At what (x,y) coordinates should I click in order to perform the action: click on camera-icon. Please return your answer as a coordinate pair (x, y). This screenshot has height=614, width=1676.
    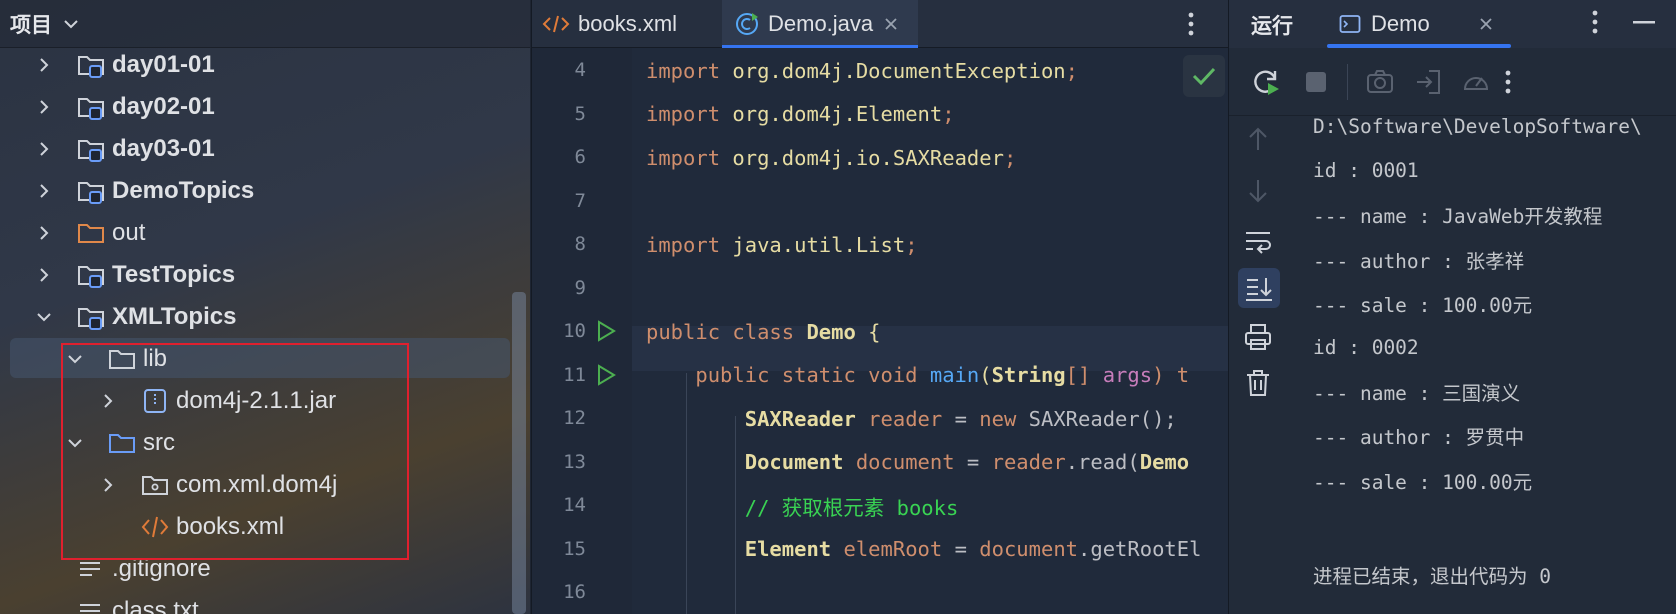
    Looking at the image, I should click on (1380, 82).